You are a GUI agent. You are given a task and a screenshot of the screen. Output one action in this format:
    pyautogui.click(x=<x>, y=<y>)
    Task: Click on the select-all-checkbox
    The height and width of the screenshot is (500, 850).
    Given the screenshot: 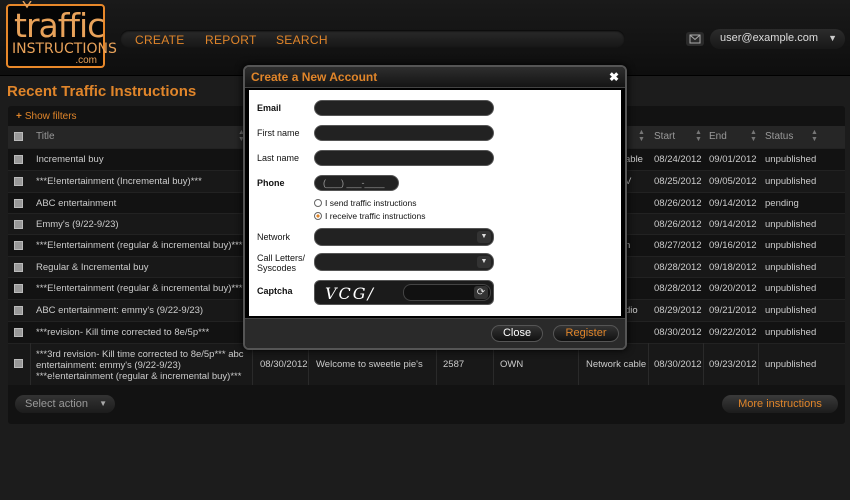 What is the action you would take?
    pyautogui.click(x=18, y=136)
    